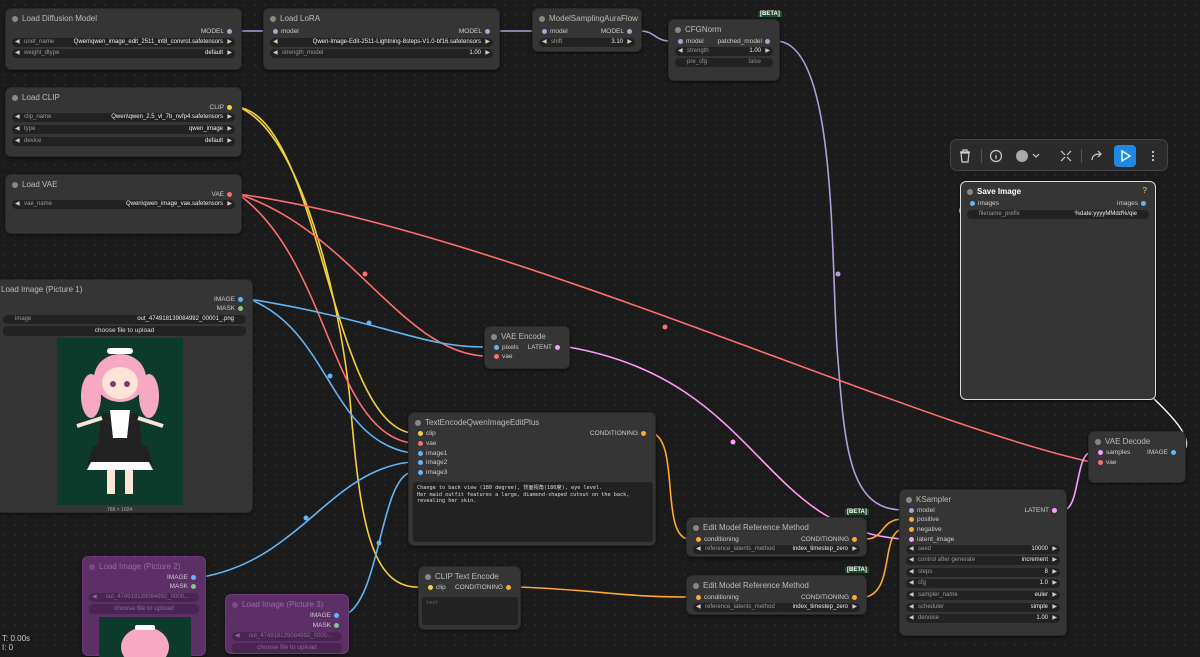 The width and height of the screenshot is (1200, 657). What do you see at coordinates (1058, 214) in the screenshot?
I see `filename-prefix-input: filename_prefix %date:yyyyMMdd%/qie` at bounding box center [1058, 214].